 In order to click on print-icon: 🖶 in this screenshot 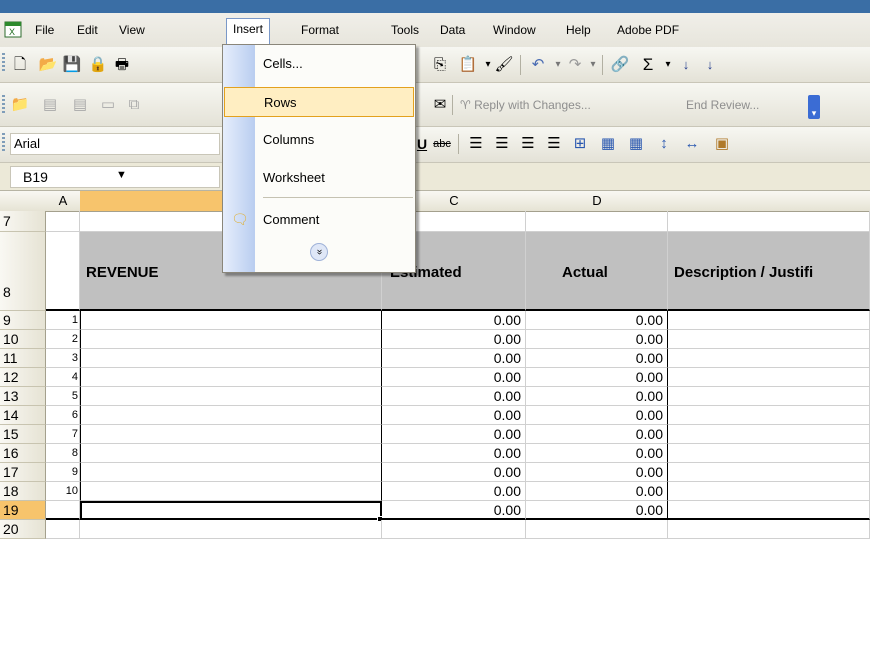, I will do `click(122, 65)`.